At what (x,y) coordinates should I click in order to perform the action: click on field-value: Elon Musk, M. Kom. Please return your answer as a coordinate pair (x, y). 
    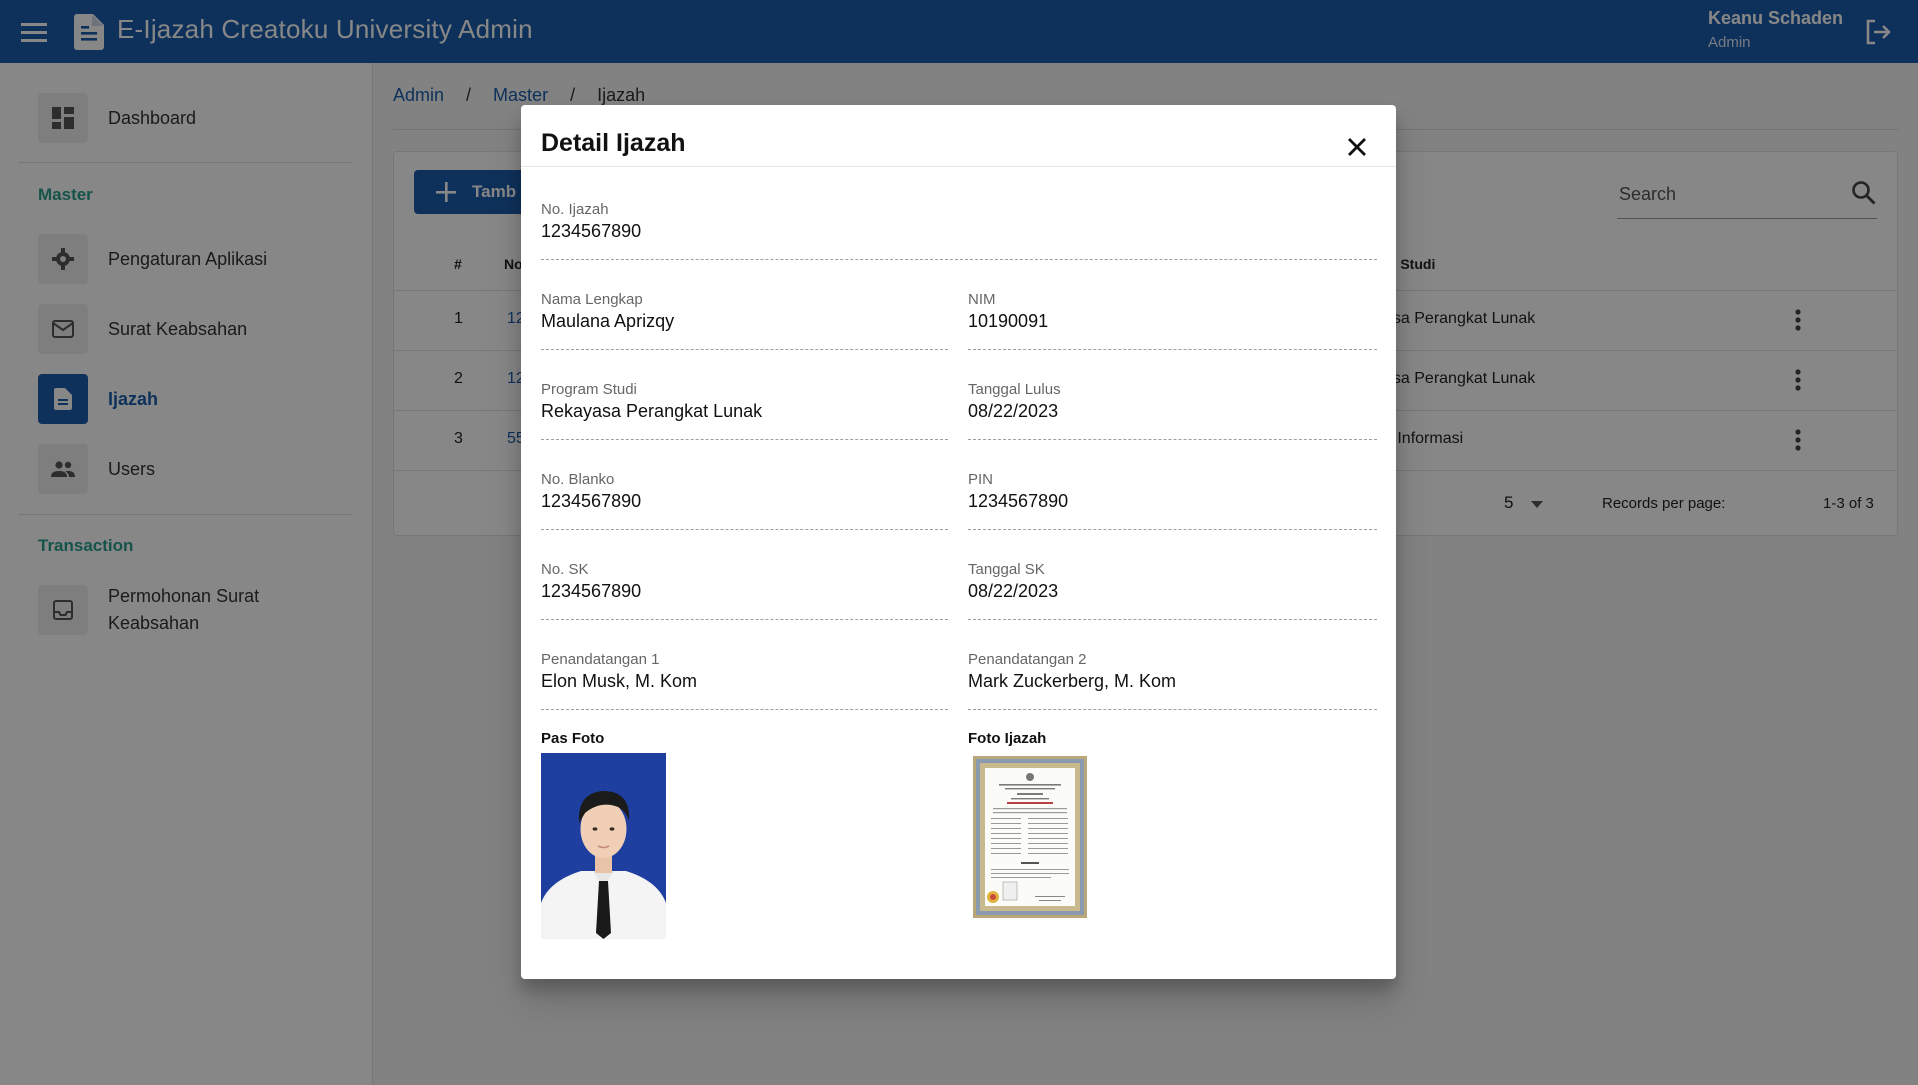
    Looking at the image, I should click on (619, 681).